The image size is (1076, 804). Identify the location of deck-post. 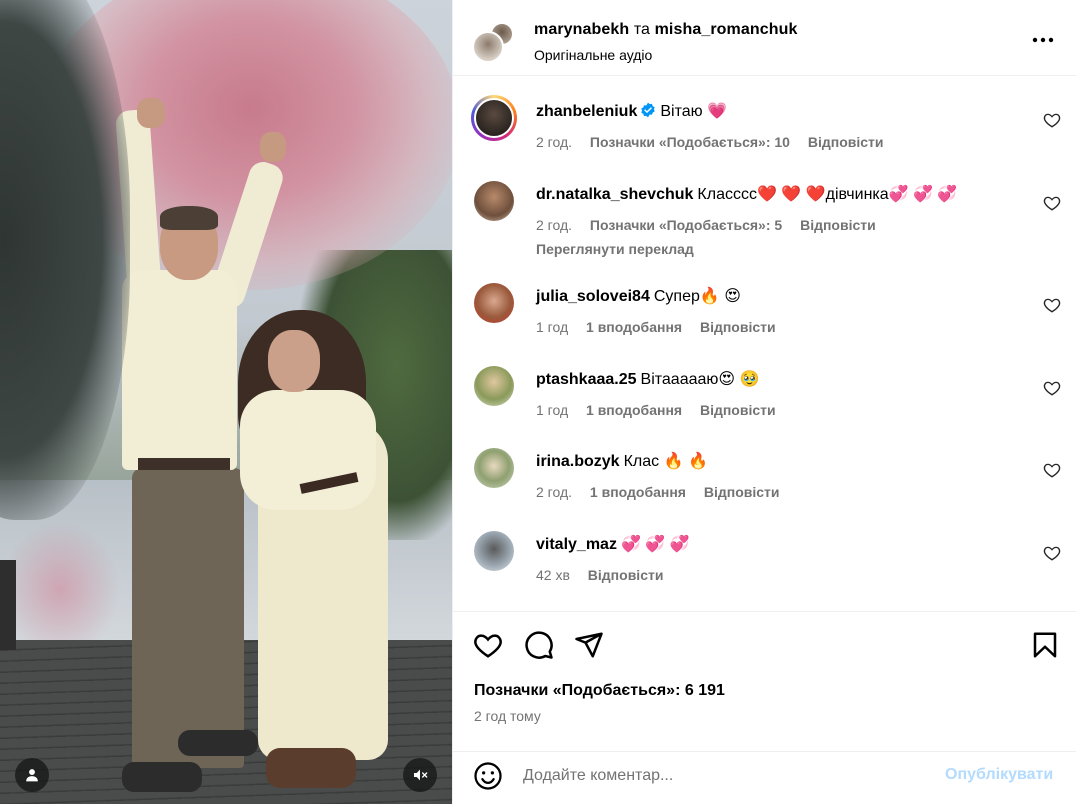
(8, 605).